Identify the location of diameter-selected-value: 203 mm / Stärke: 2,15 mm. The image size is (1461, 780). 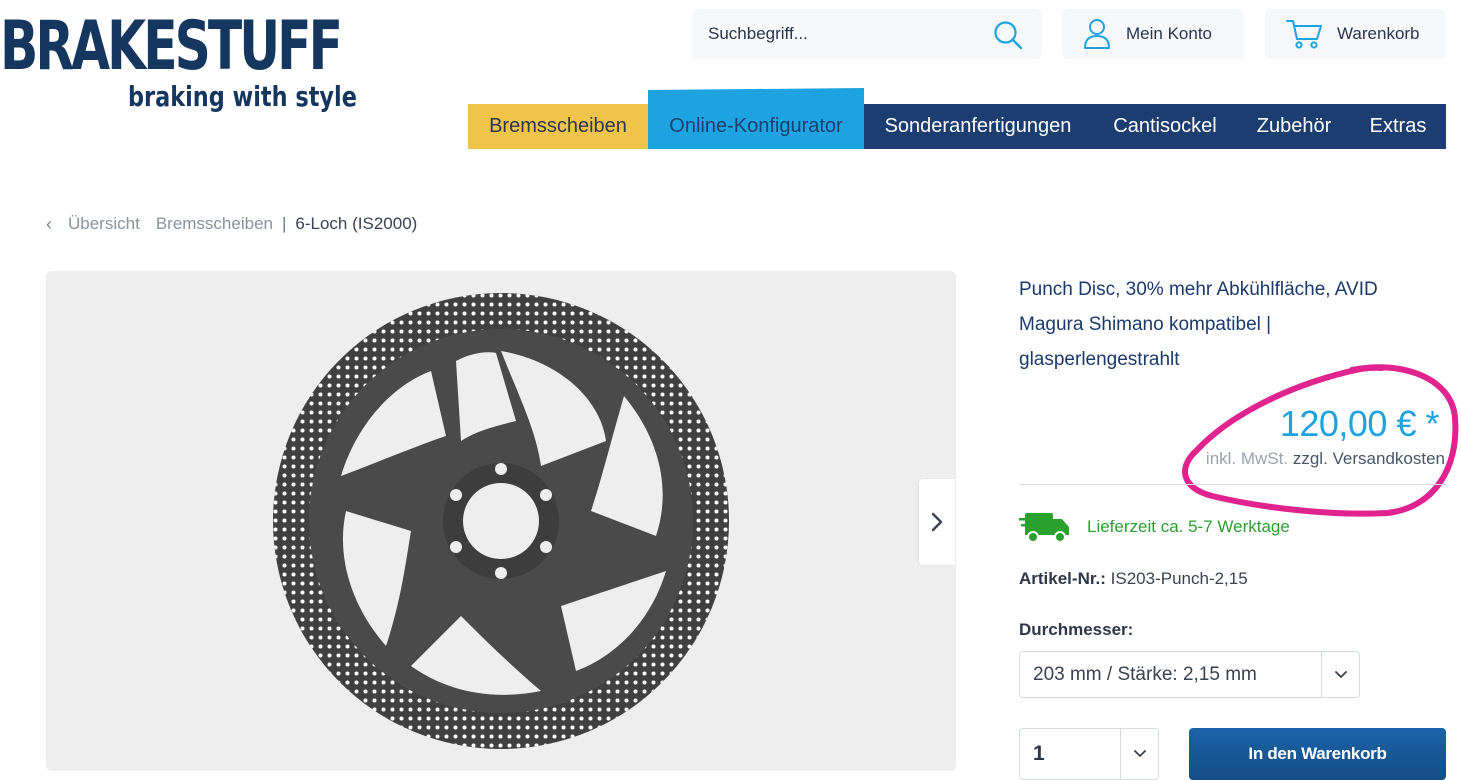
(1145, 674).